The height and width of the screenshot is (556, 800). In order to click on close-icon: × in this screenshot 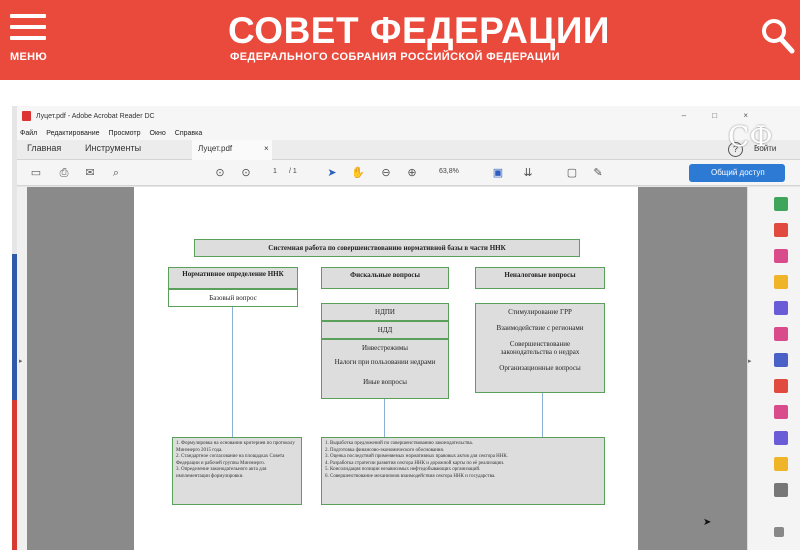, I will do `click(266, 148)`.